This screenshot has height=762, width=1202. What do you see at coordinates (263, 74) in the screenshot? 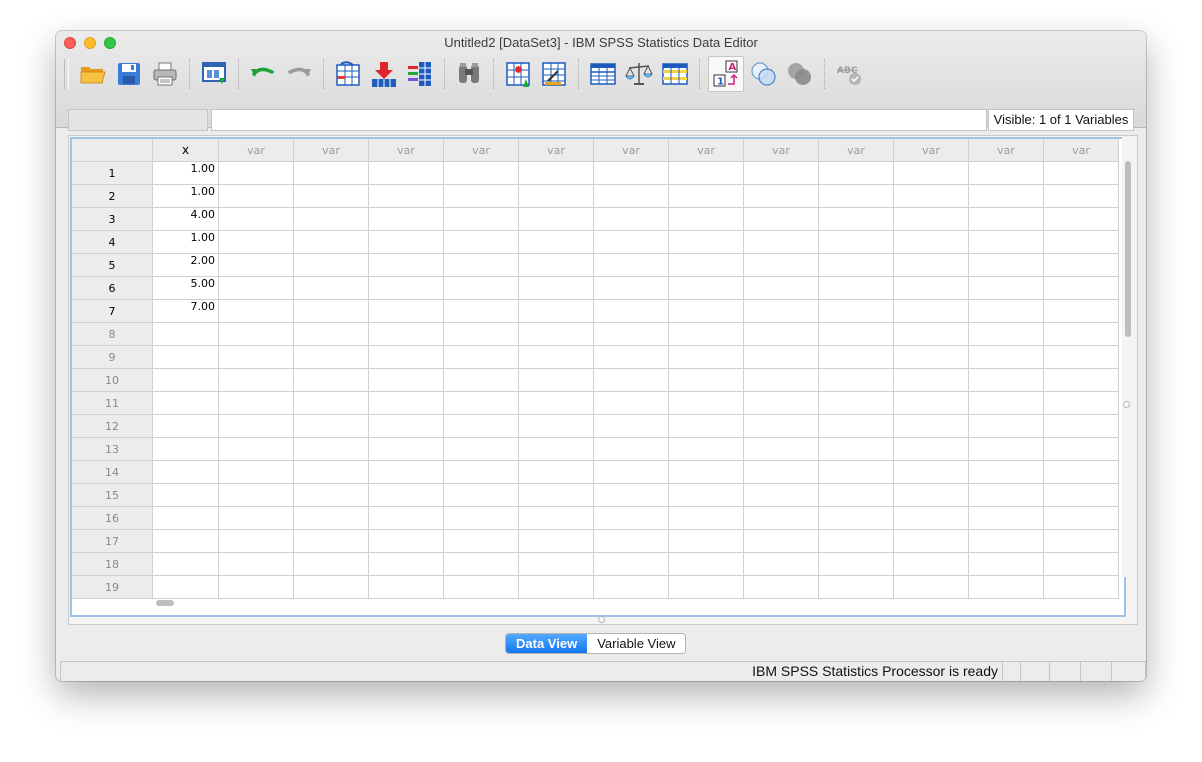
I see `undo-icon` at bounding box center [263, 74].